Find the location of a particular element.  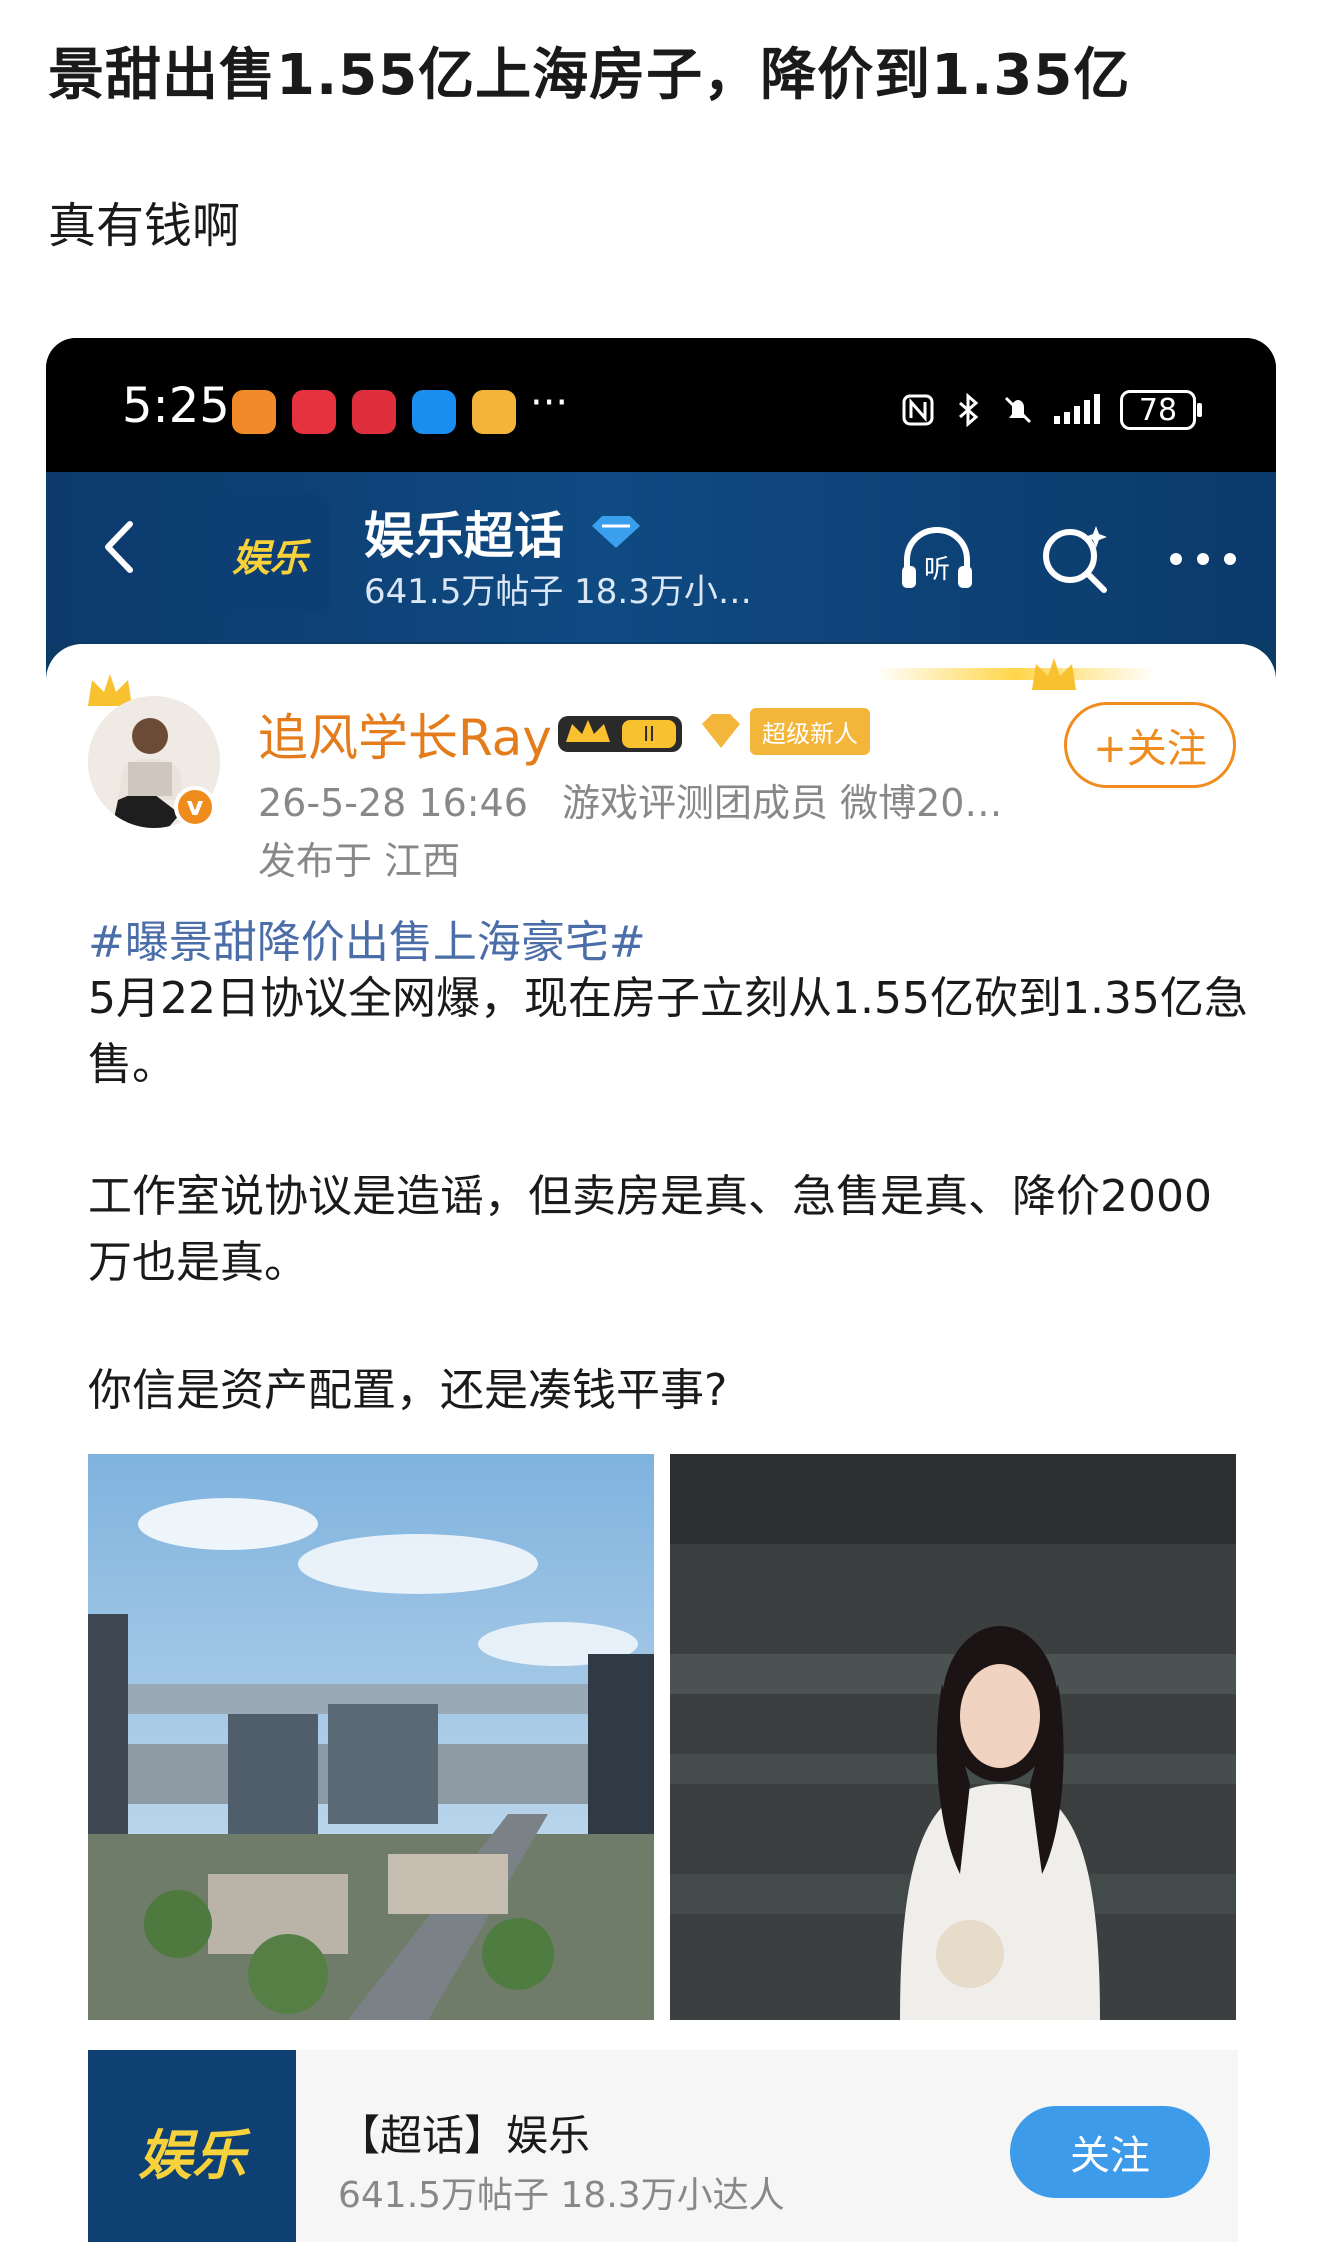

back-arrow-icon is located at coordinates (121, 547).